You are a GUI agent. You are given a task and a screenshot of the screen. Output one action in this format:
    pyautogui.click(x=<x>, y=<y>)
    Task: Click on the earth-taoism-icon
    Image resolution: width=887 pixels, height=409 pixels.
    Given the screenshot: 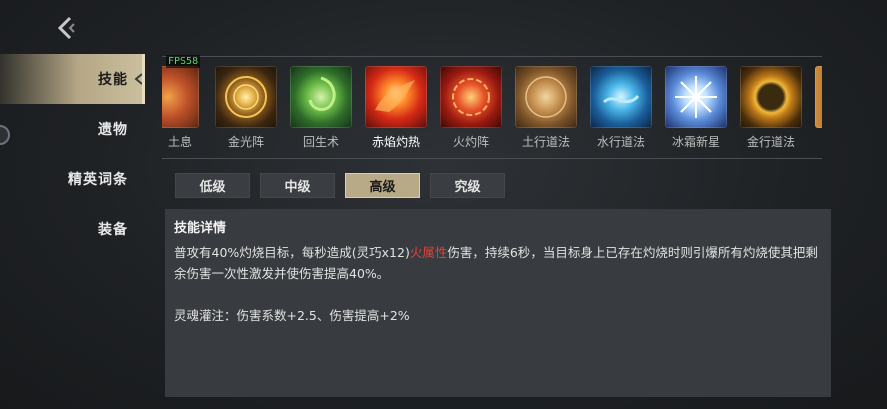 What is the action you would take?
    pyautogui.click(x=546, y=97)
    